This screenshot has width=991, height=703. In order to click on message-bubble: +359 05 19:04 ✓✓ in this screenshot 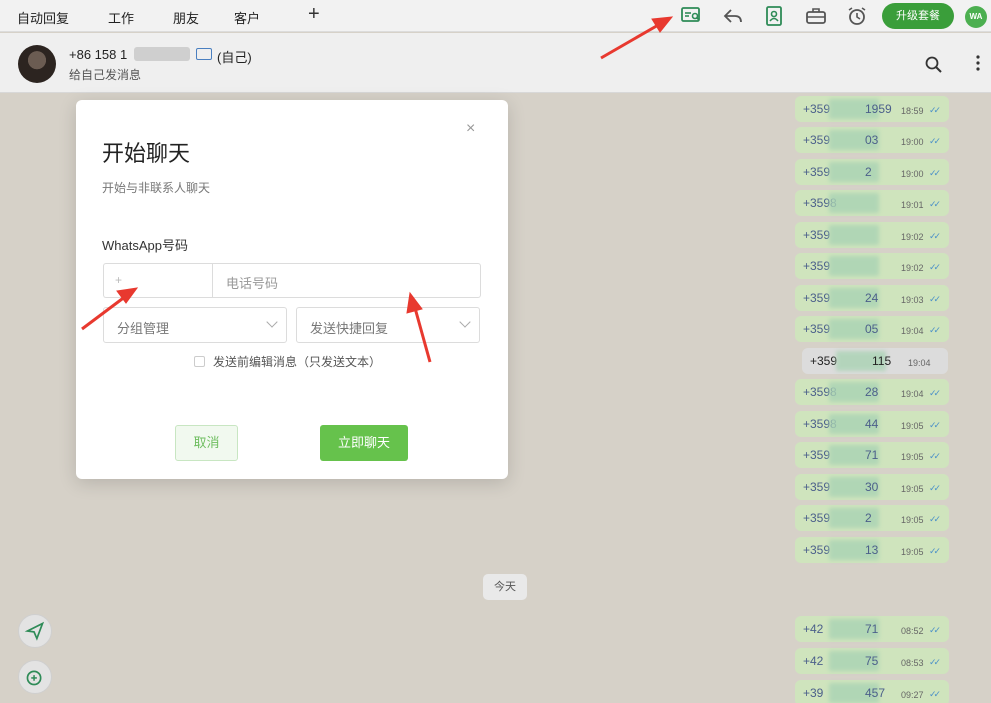, I will do `click(872, 329)`.